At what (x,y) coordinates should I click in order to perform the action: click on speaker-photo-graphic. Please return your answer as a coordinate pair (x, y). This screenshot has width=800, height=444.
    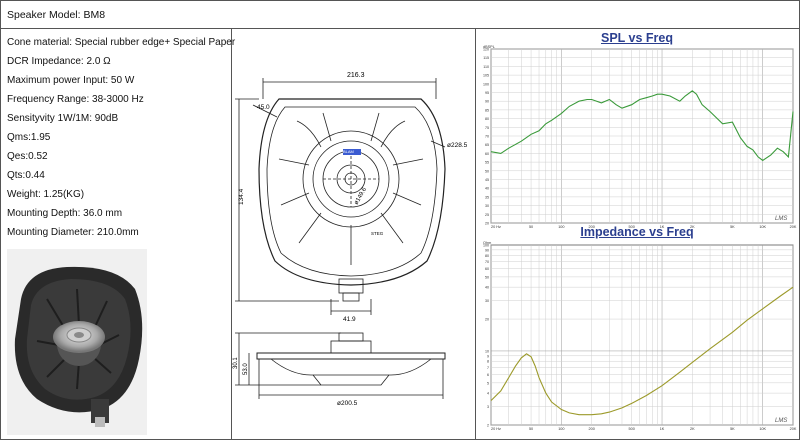
    Looking at the image, I should click on (77, 342).